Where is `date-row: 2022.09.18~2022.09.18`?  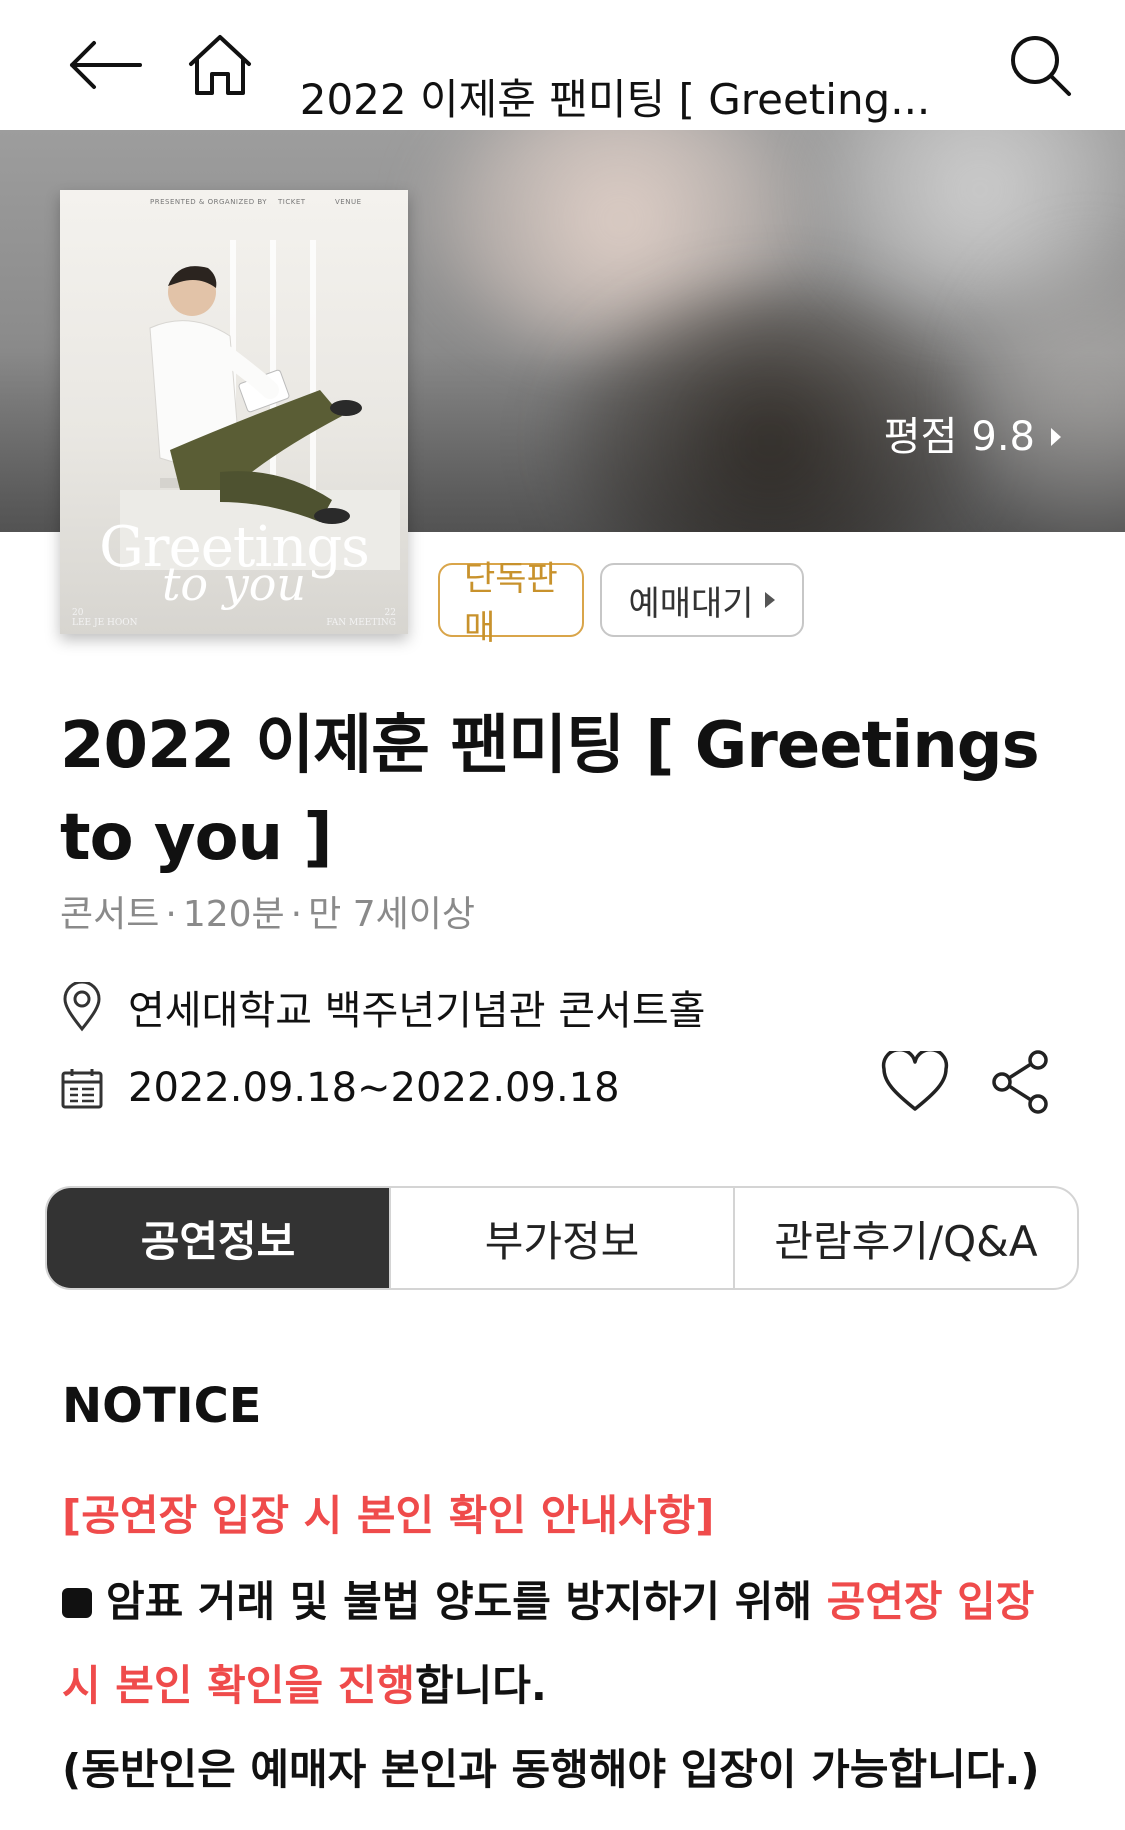
date-row: 2022.09.18~2022.09.18 is located at coordinates (340, 1088).